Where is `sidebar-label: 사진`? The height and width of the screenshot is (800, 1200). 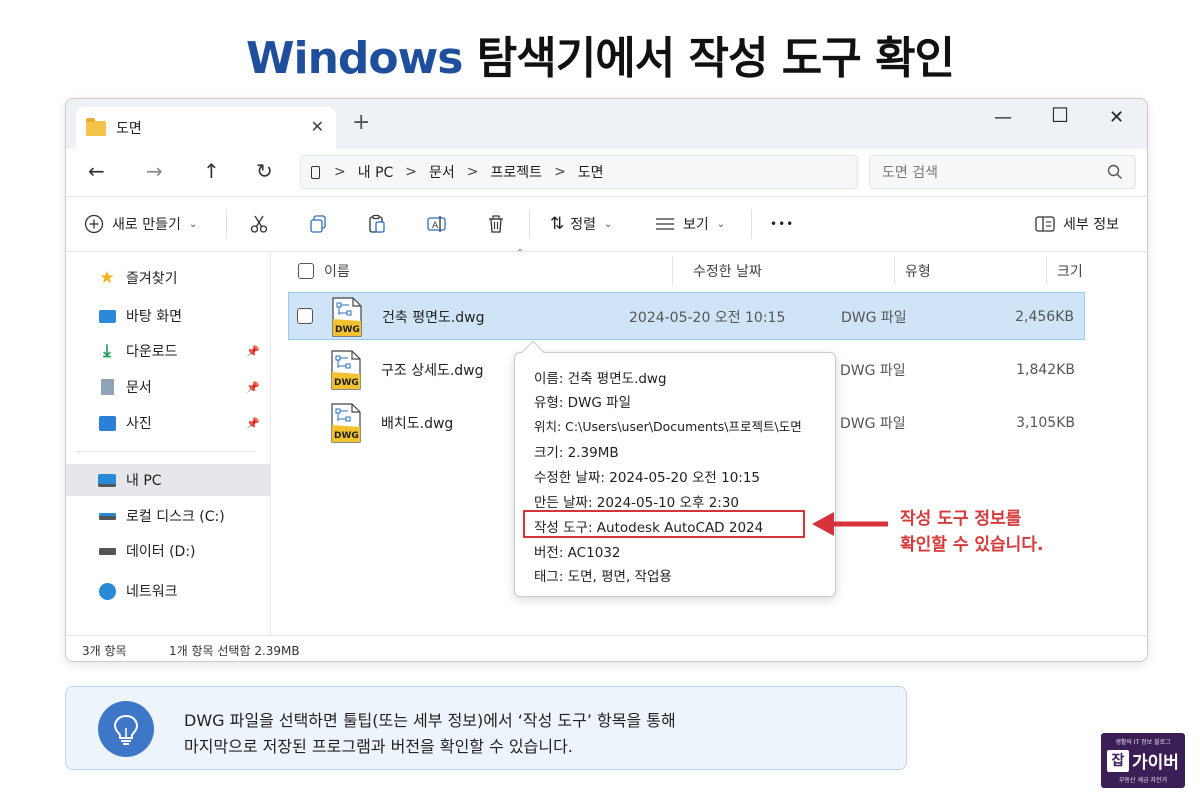 sidebar-label: 사진 is located at coordinates (139, 424).